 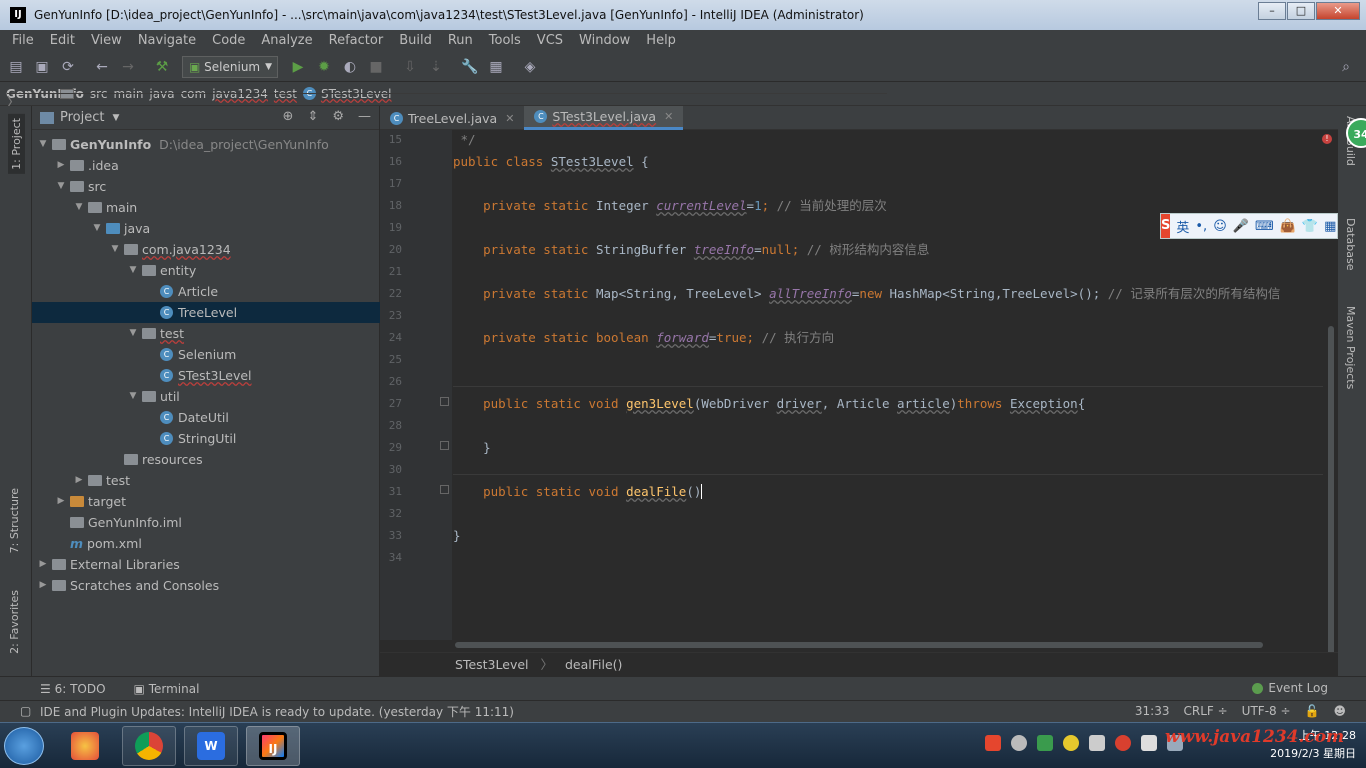 I want to click on windows-start-button, so click(x=24, y=746).